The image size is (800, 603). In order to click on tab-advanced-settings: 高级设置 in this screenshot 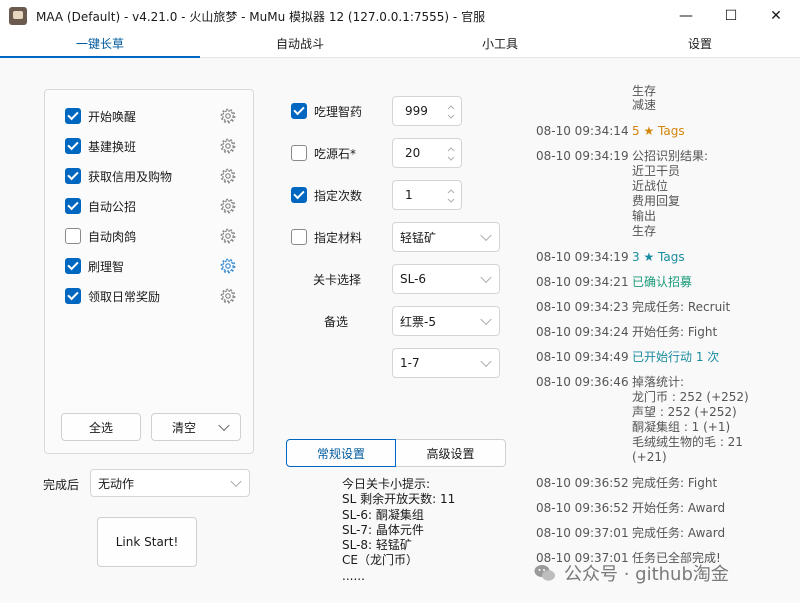, I will do `click(451, 453)`.